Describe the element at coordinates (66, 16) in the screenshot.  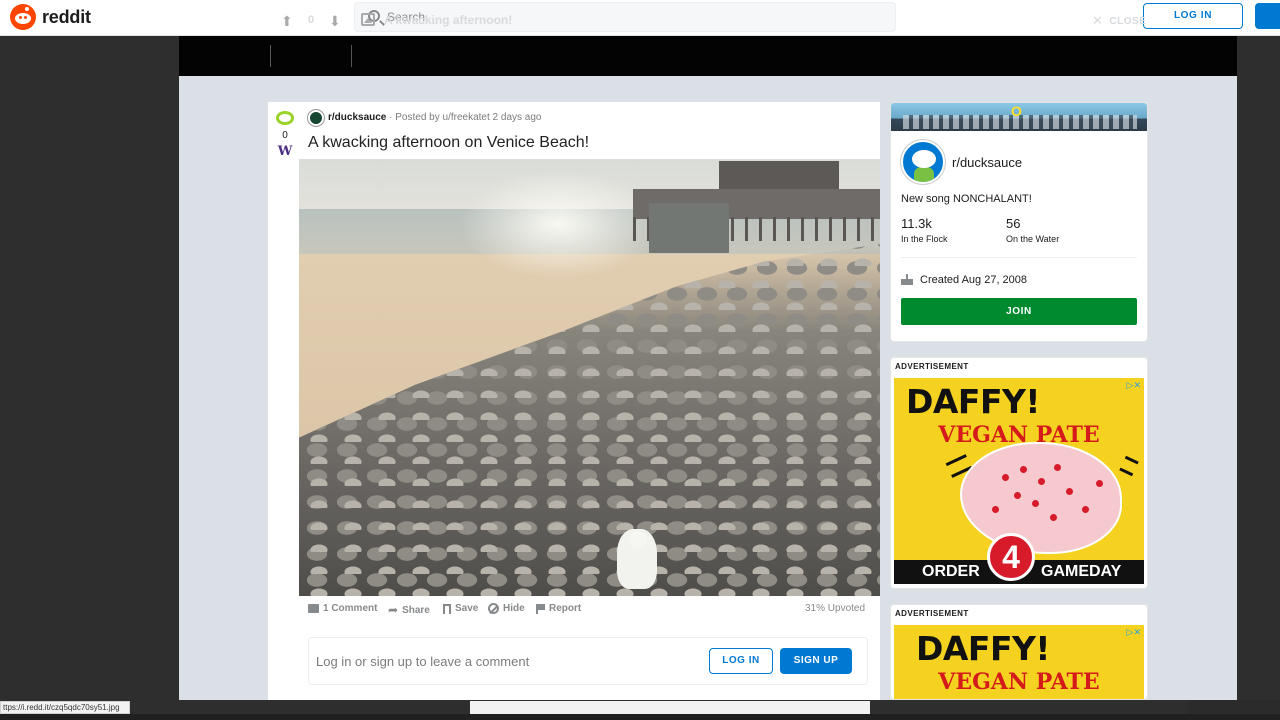
I see `logo-text: reddit` at that location.